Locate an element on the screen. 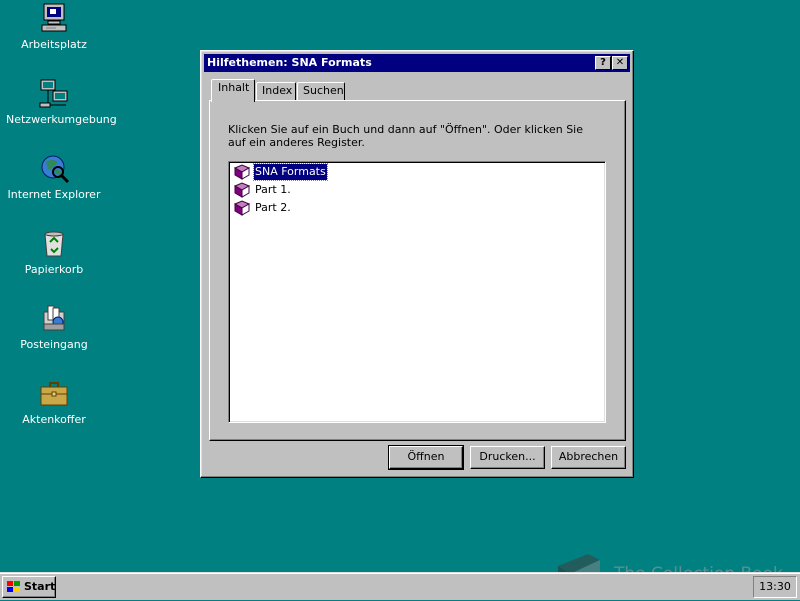 This screenshot has height=601, width=800. tab-contents: Inhalt is located at coordinates (233, 90).